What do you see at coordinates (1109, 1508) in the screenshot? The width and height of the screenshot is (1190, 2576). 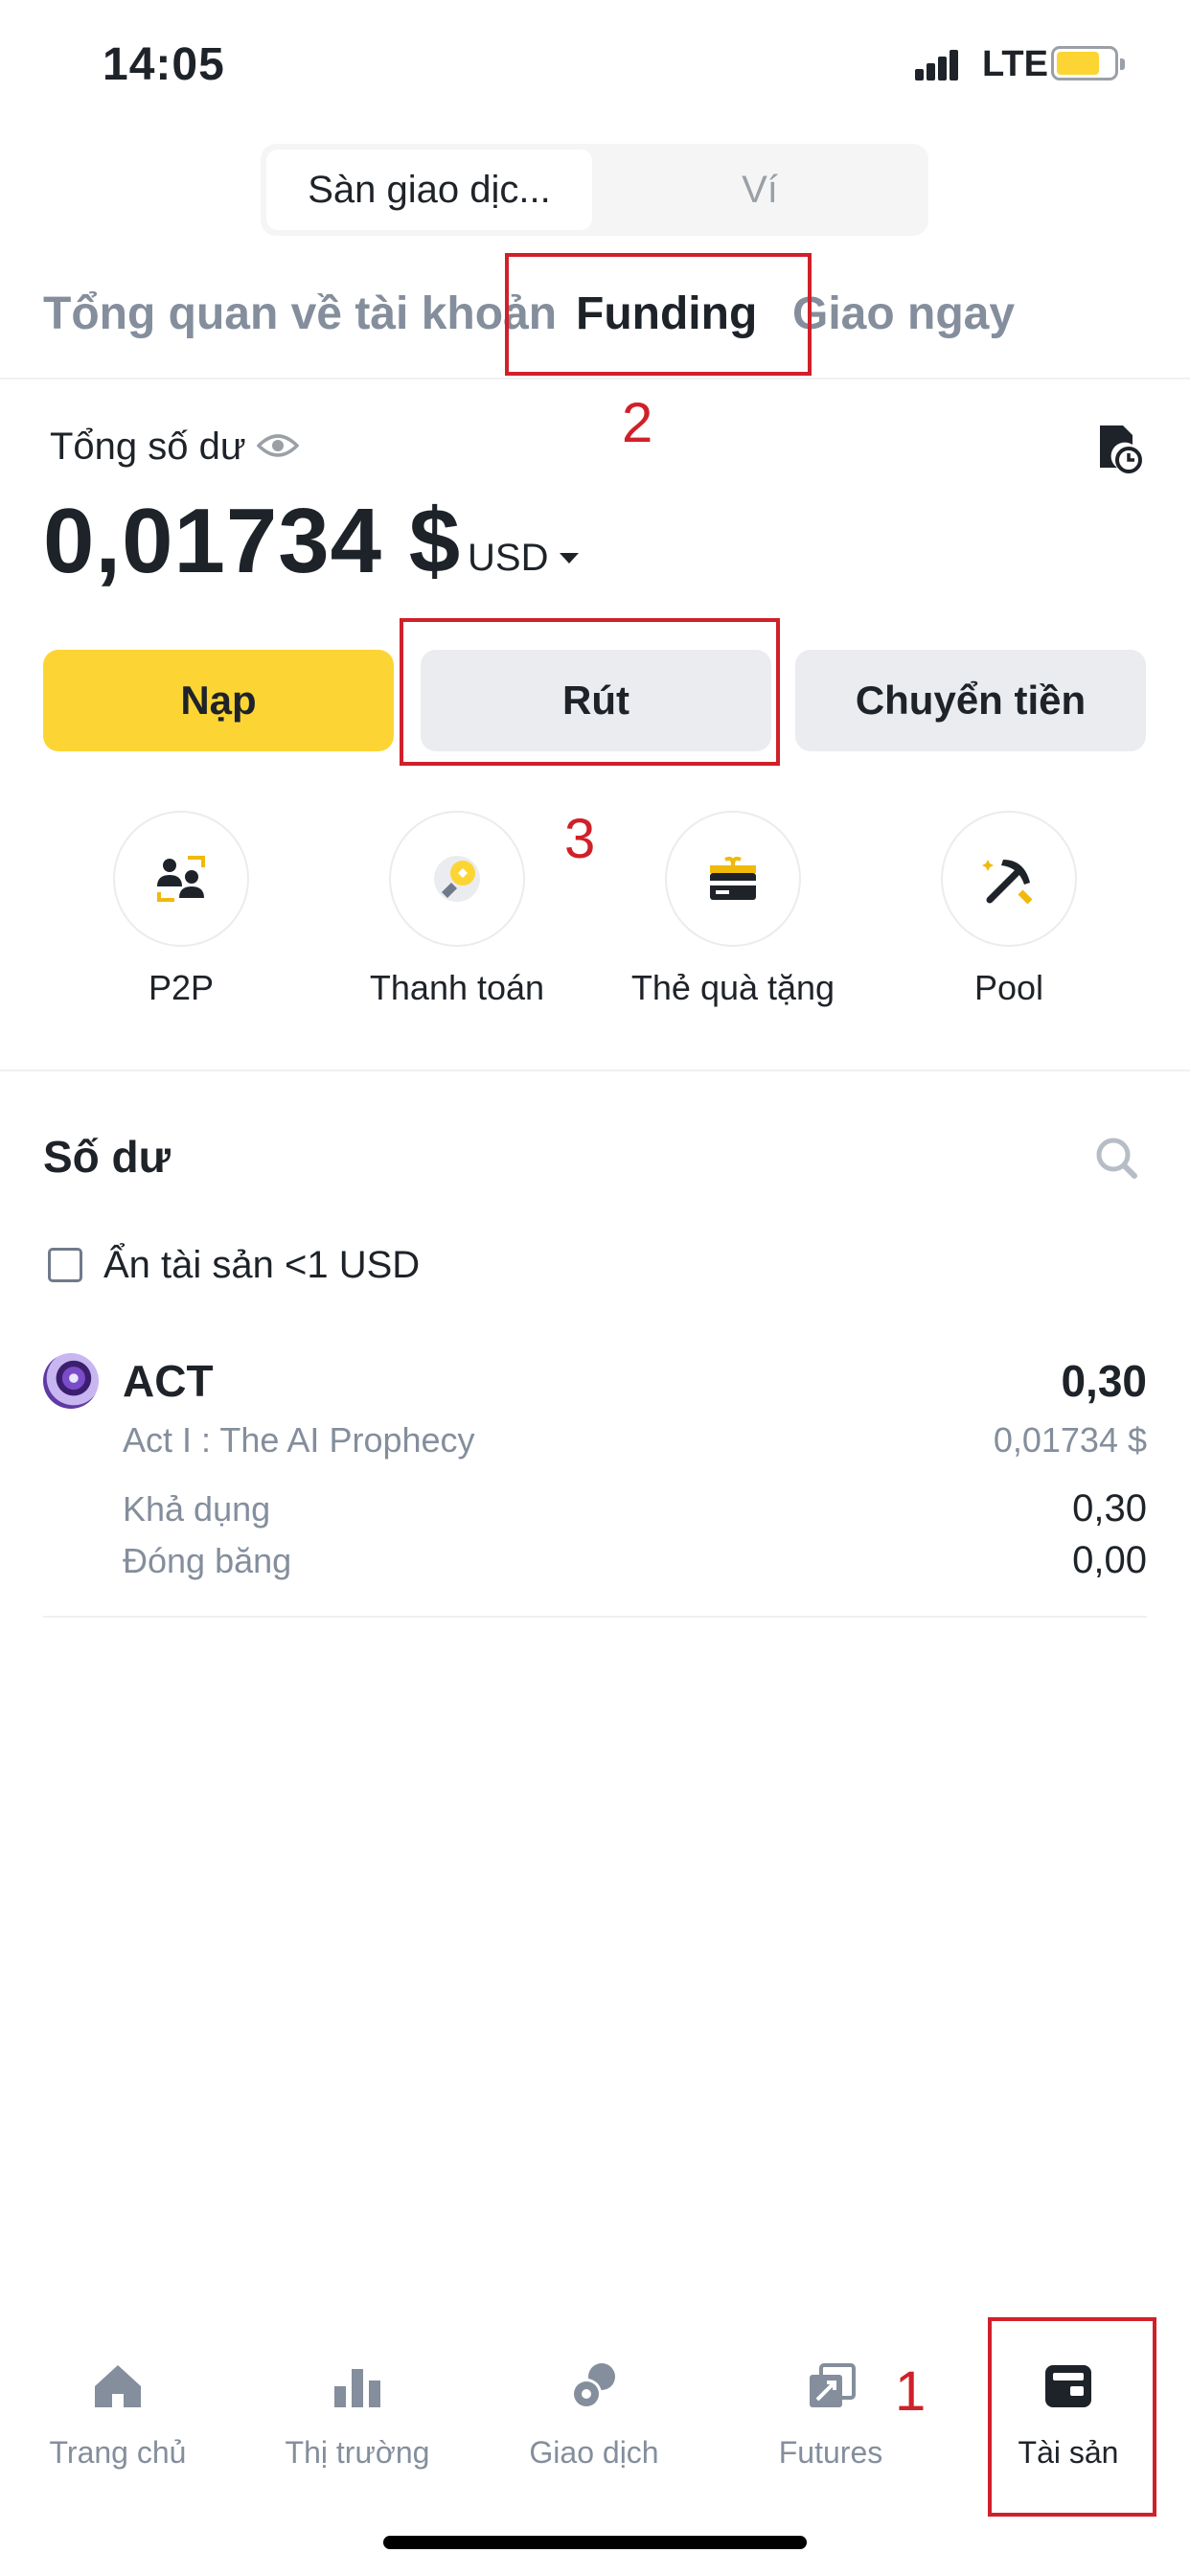 I see `available-value: 0,30` at bounding box center [1109, 1508].